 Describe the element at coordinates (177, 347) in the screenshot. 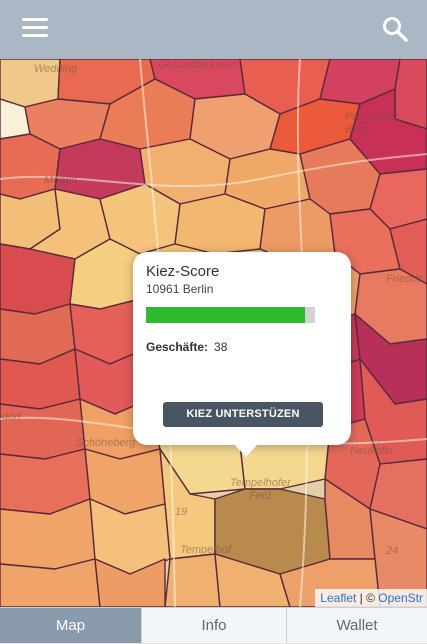

I see `shops-label: Geschäfte:` at that location.